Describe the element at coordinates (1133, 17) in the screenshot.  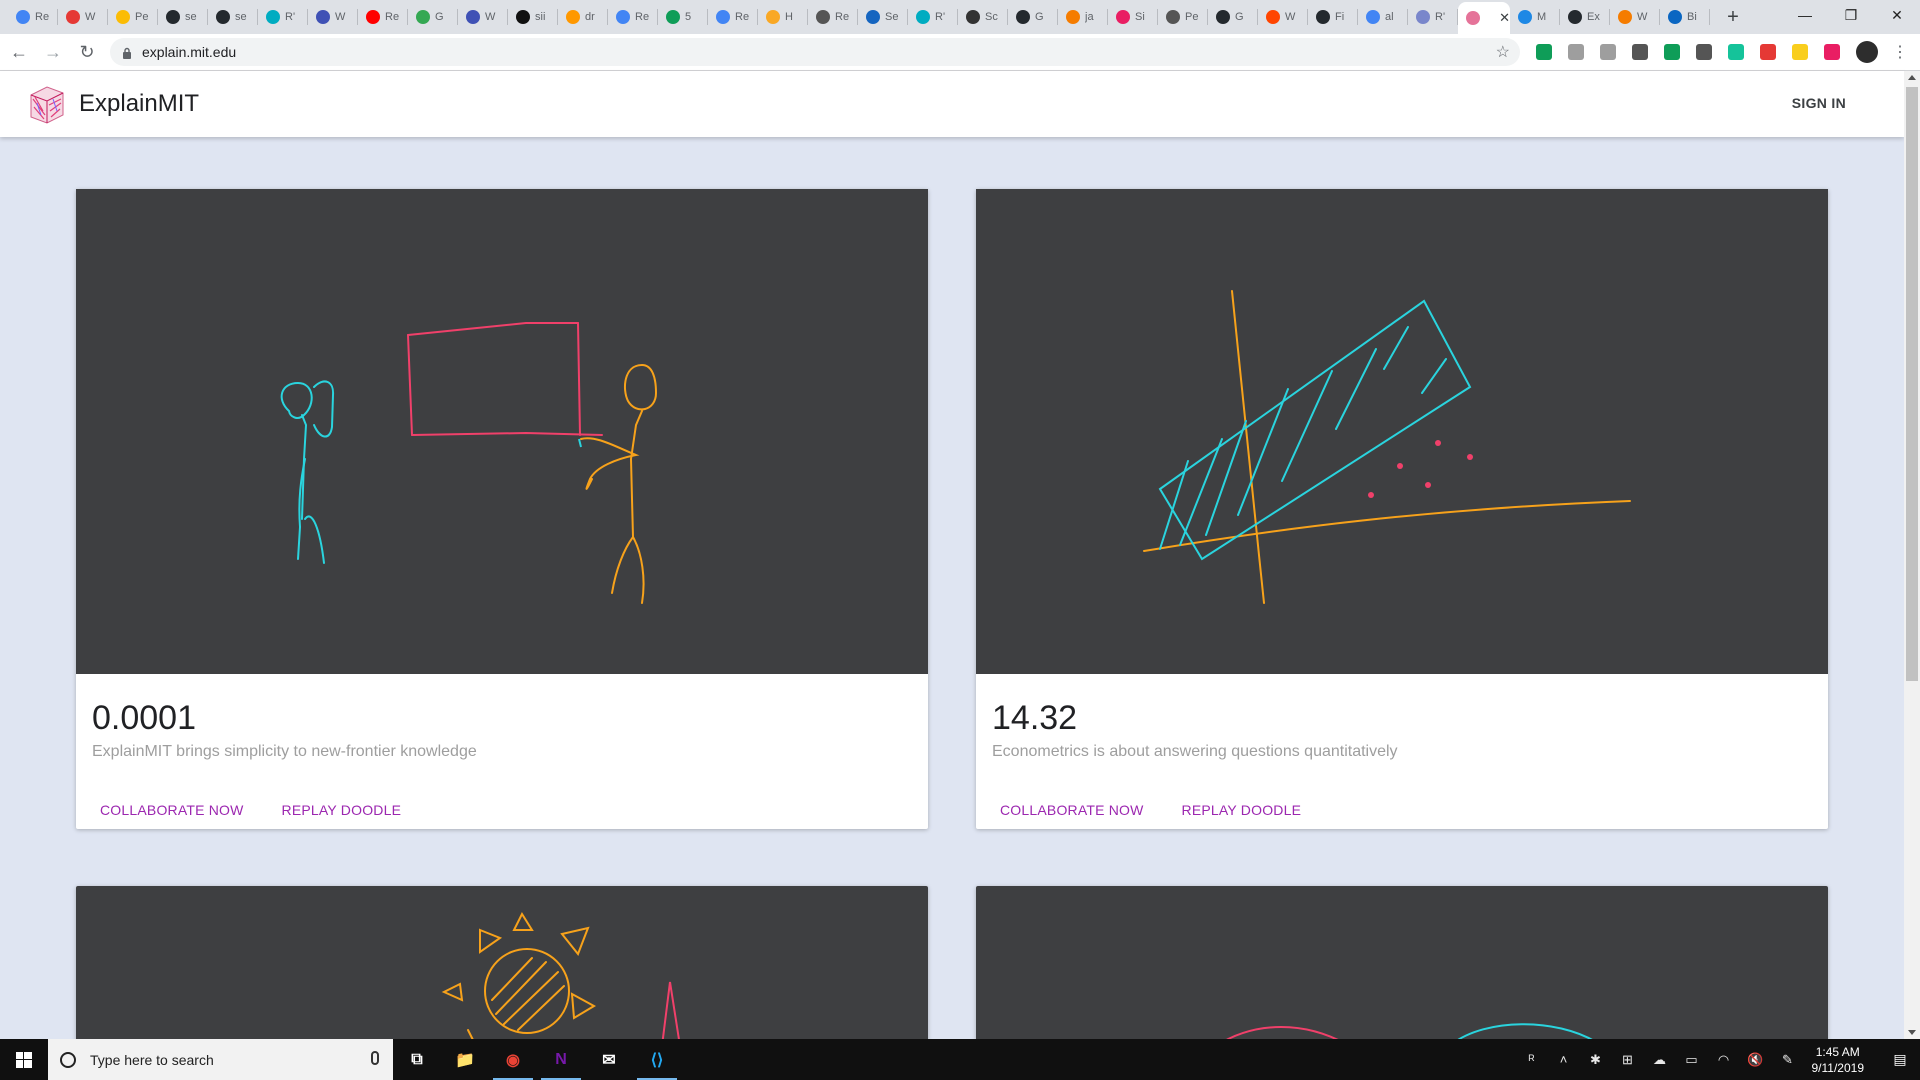
I see `browser-tab: Si` at that location.